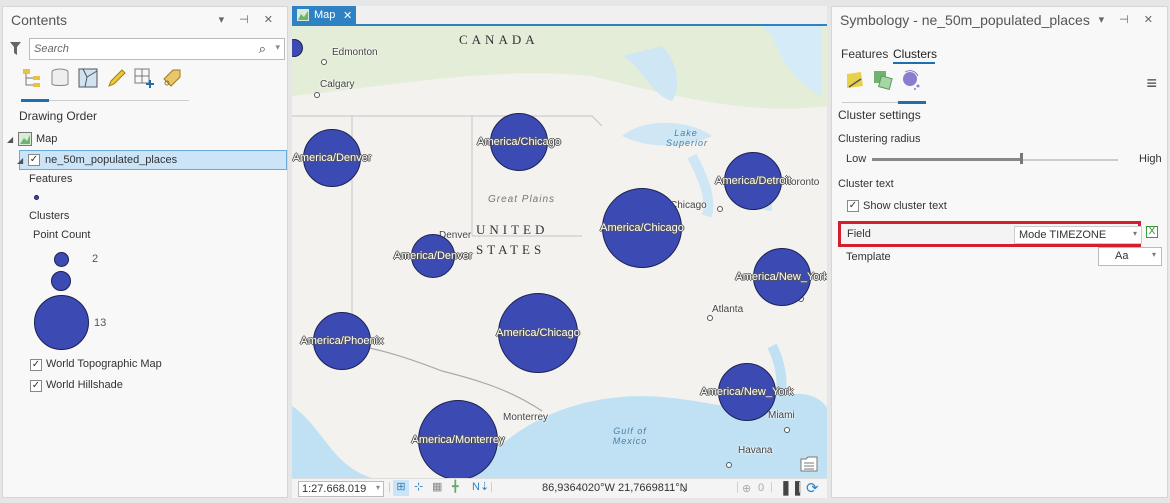 The image size is (1170, 503). I want to click on slider-fill, so click(946, 159).